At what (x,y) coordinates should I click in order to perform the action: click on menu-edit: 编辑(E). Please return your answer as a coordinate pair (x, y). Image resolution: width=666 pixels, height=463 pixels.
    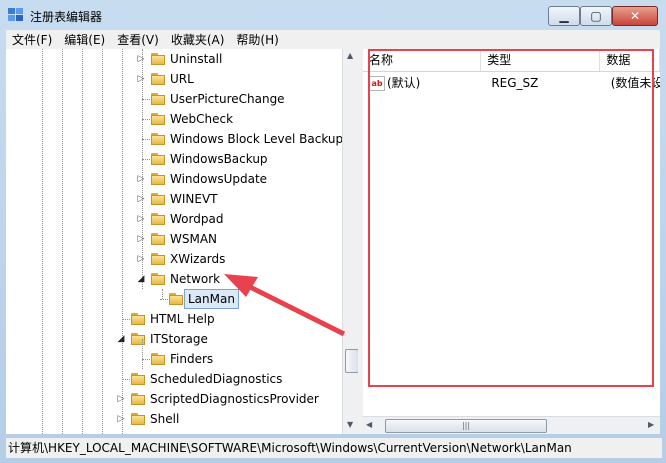
    Looking at the image, I should click on (84, 39).